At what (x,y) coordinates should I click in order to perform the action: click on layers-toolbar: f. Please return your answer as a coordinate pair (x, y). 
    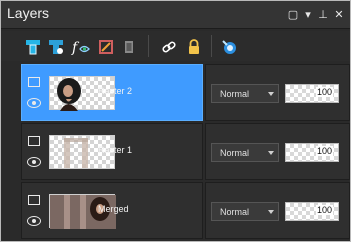
    Looking at the image, I should click on (175, 46).